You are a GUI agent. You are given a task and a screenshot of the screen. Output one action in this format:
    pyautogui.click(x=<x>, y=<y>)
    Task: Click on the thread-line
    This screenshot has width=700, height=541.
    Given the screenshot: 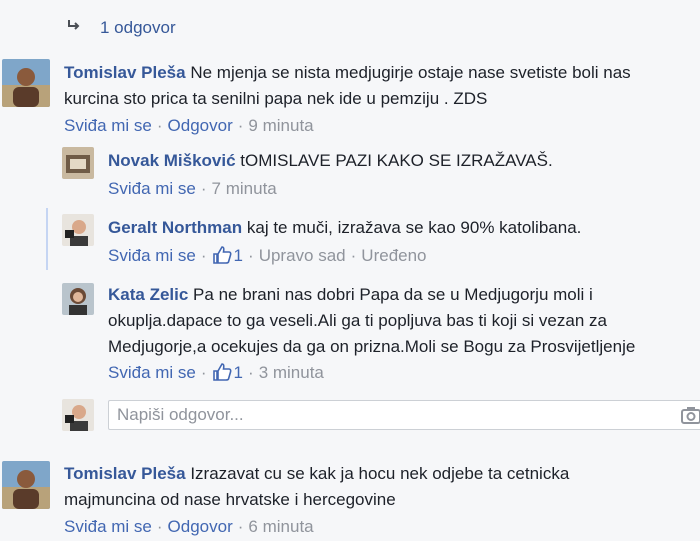 What is the action you would take?
    pyautogui.click(x=47, y=239)
    